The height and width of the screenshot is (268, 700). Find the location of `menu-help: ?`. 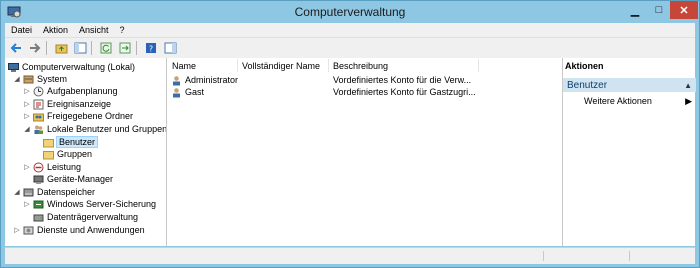

menu-help: ? is located at coordinates (122, 30).